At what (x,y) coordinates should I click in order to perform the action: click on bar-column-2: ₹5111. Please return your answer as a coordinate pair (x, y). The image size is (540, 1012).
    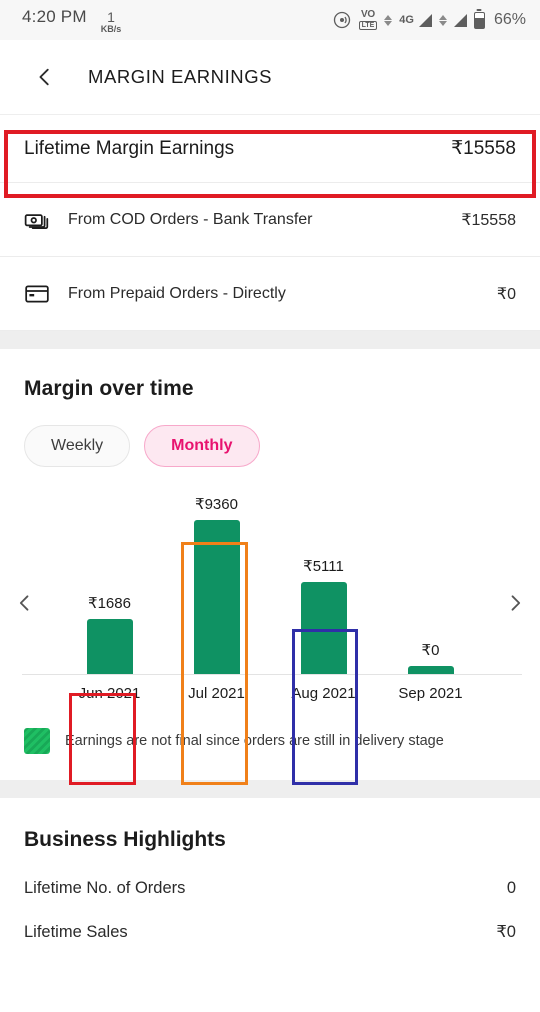
    Looking at the image, I should click on (323, 584).